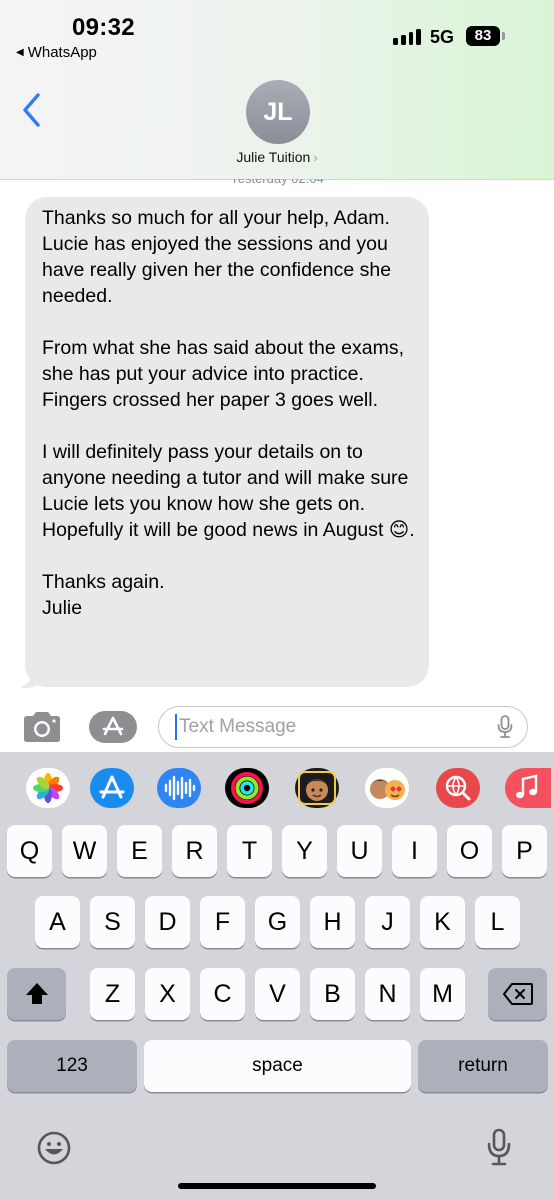 The width and height of the screenshot is (554, 1200). I want to click on memoji-face-glyph, so click(317, 788).